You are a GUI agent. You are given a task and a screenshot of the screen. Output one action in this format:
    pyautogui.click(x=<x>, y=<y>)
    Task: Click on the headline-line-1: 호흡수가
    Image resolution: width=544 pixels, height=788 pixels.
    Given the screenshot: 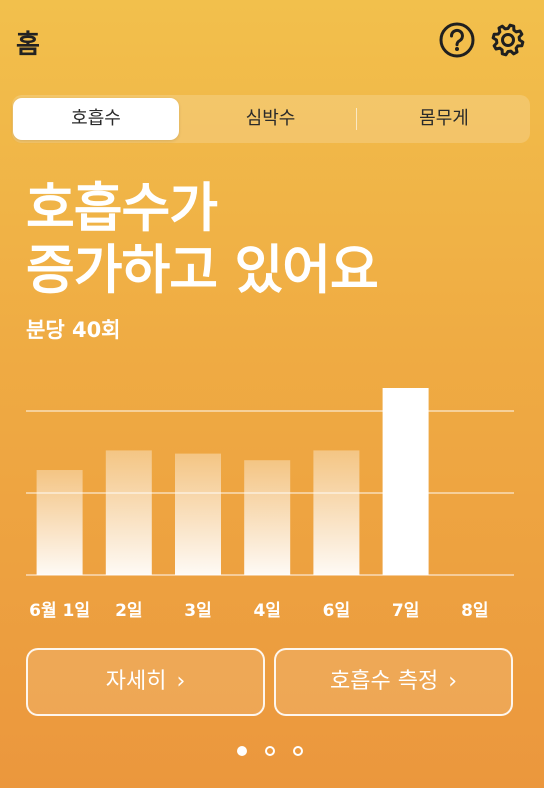 What is the action you would take?
    pyautogui.click(x=122, y=208)
    